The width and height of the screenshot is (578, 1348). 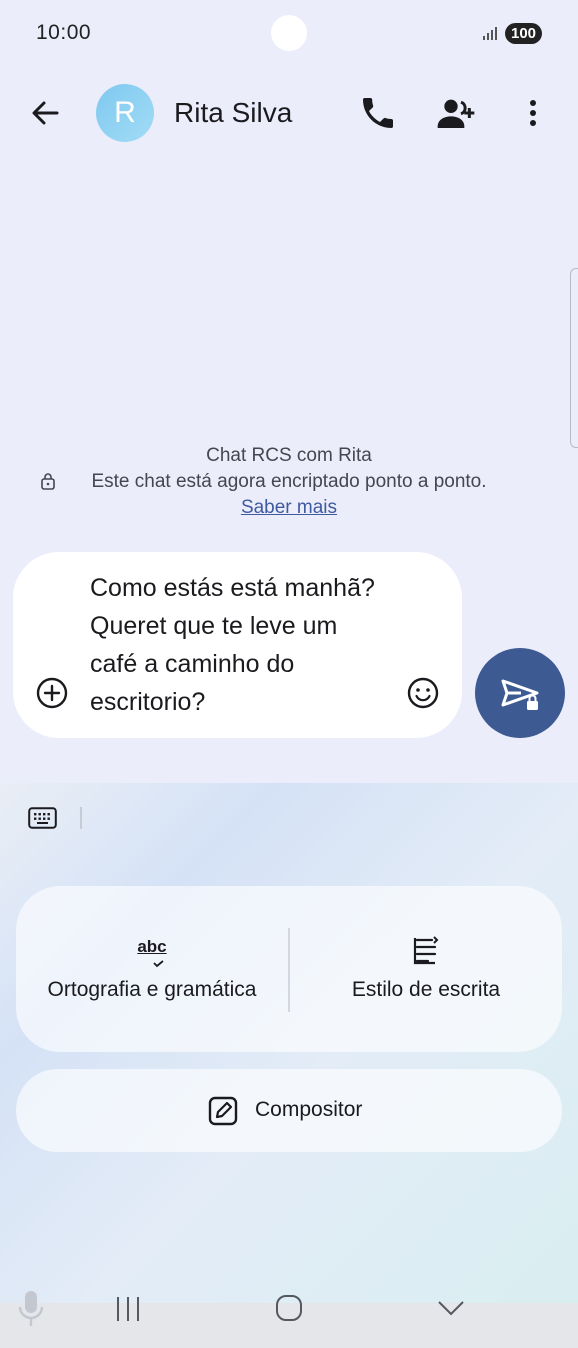 I want to click on compose-pencil-icon, so click(x=223, y=1111).